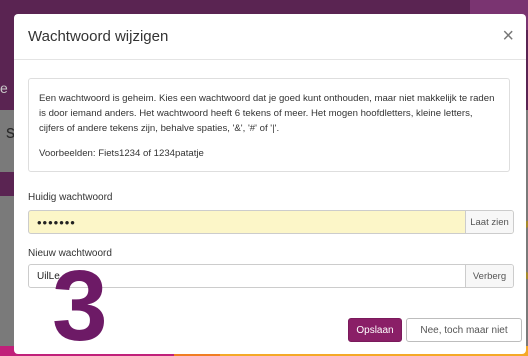 This screenshot has width=528, height=356. What do you see at coordinates (70, 197) in the screenshot?
I see `current-password-label: Huidig wachtwoord` at bounding box center [70, 197].